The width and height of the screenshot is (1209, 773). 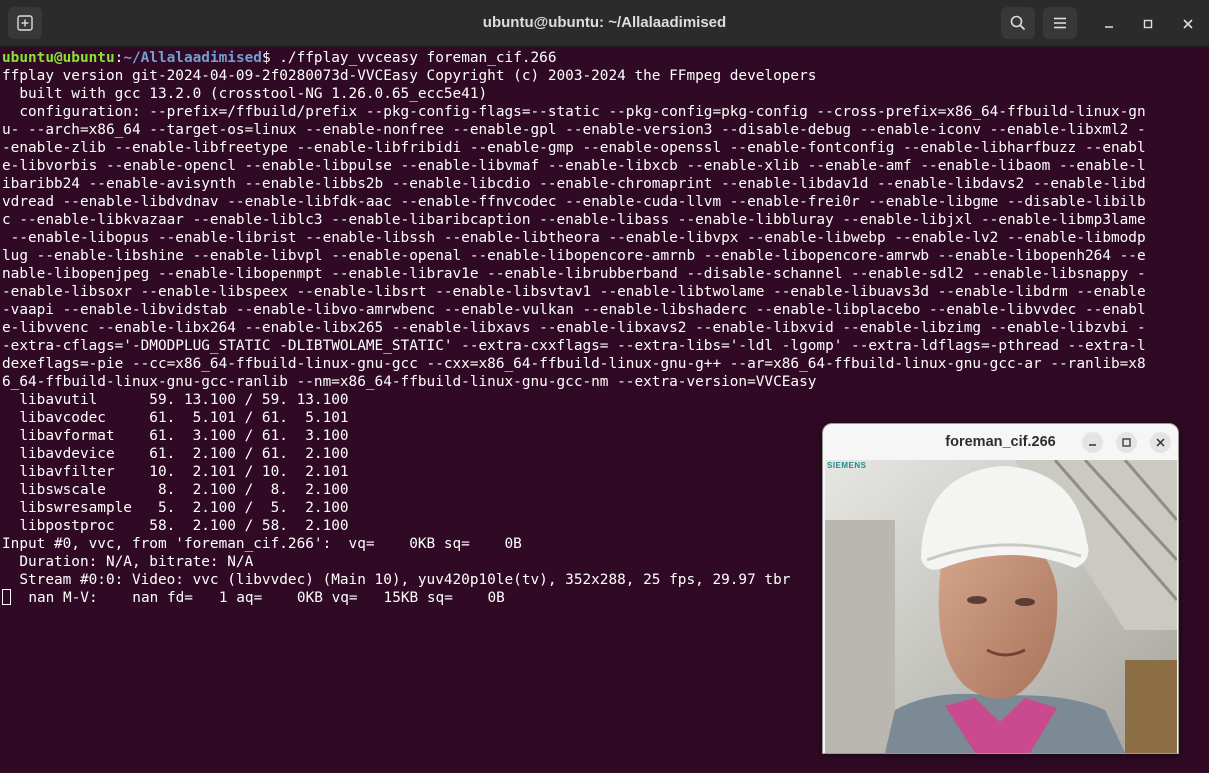 I want to click on command-text: ./ffplay_vvceasy foreman_cif.266, so click(x=418, y=58).